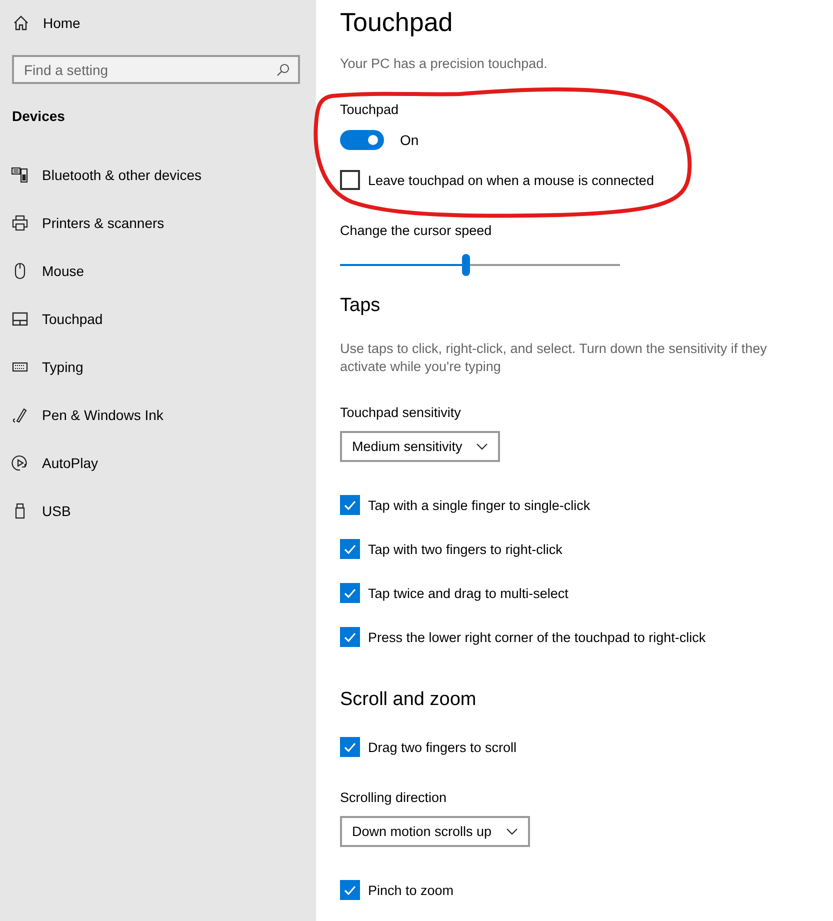  What do you see at coordinates (41, 511) in the screenshot?
I see `sidebar-item: USB` at bounding box center [41, 511].